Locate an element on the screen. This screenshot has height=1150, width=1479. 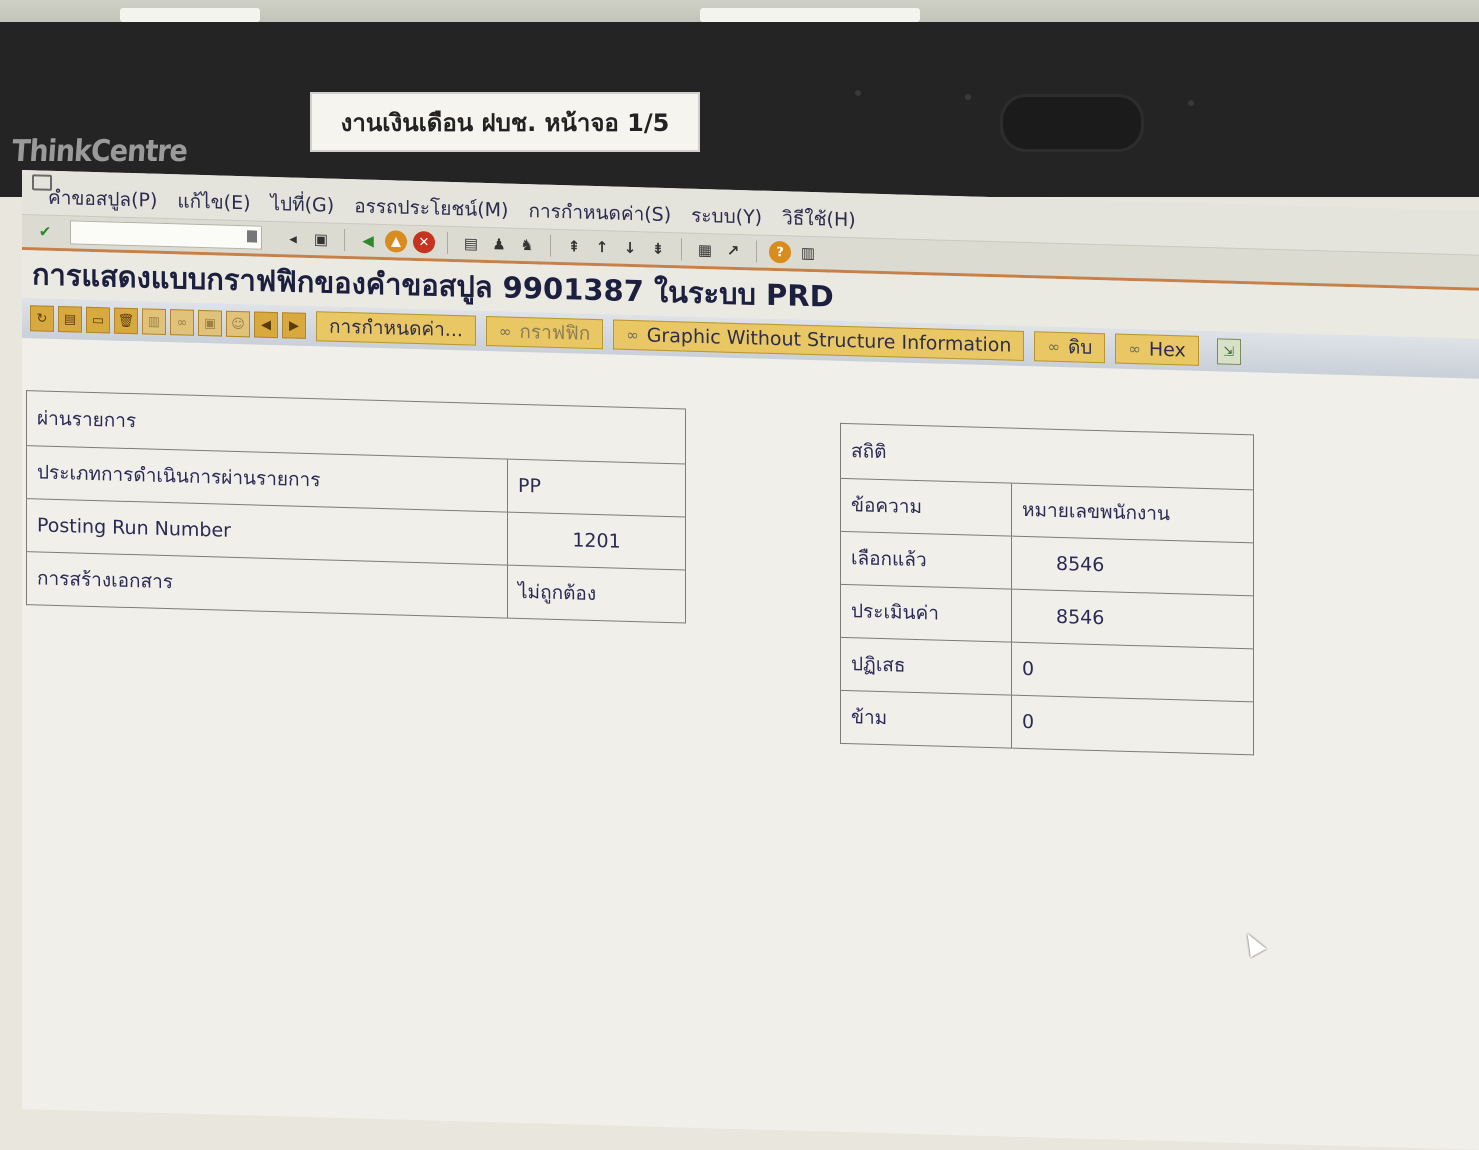
menu-system: ระบบ(Y) is located at coordinates (726, 218).